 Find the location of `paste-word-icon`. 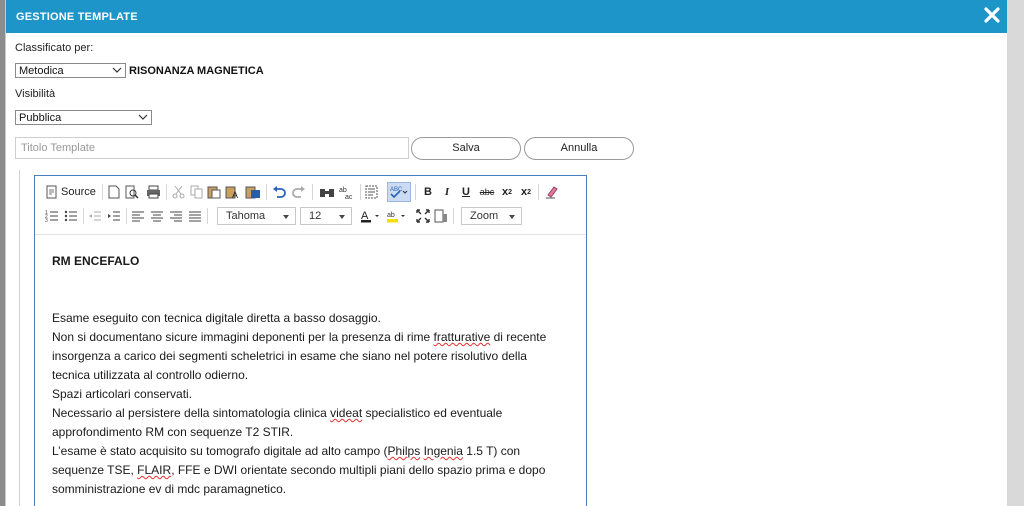

paste-word-icon is located at coordinates (253, 192).